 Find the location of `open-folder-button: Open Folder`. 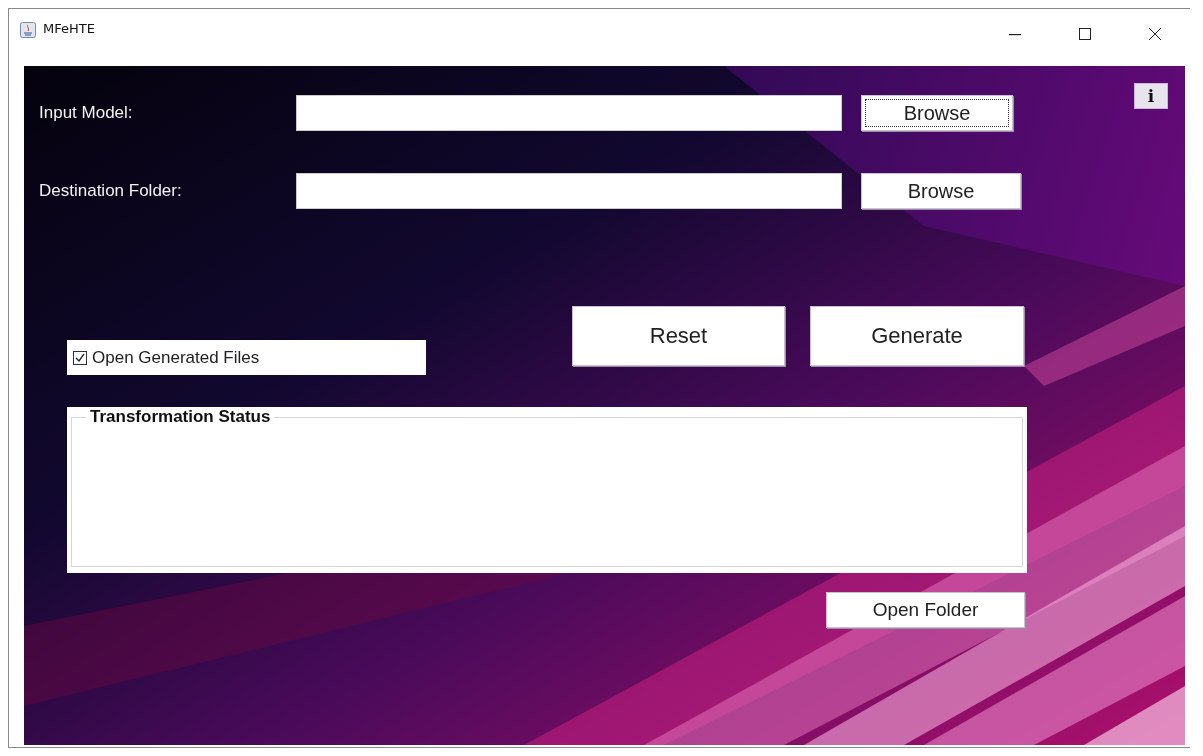

open-folder-button: Open Folder is located at coordinates (925, 610).